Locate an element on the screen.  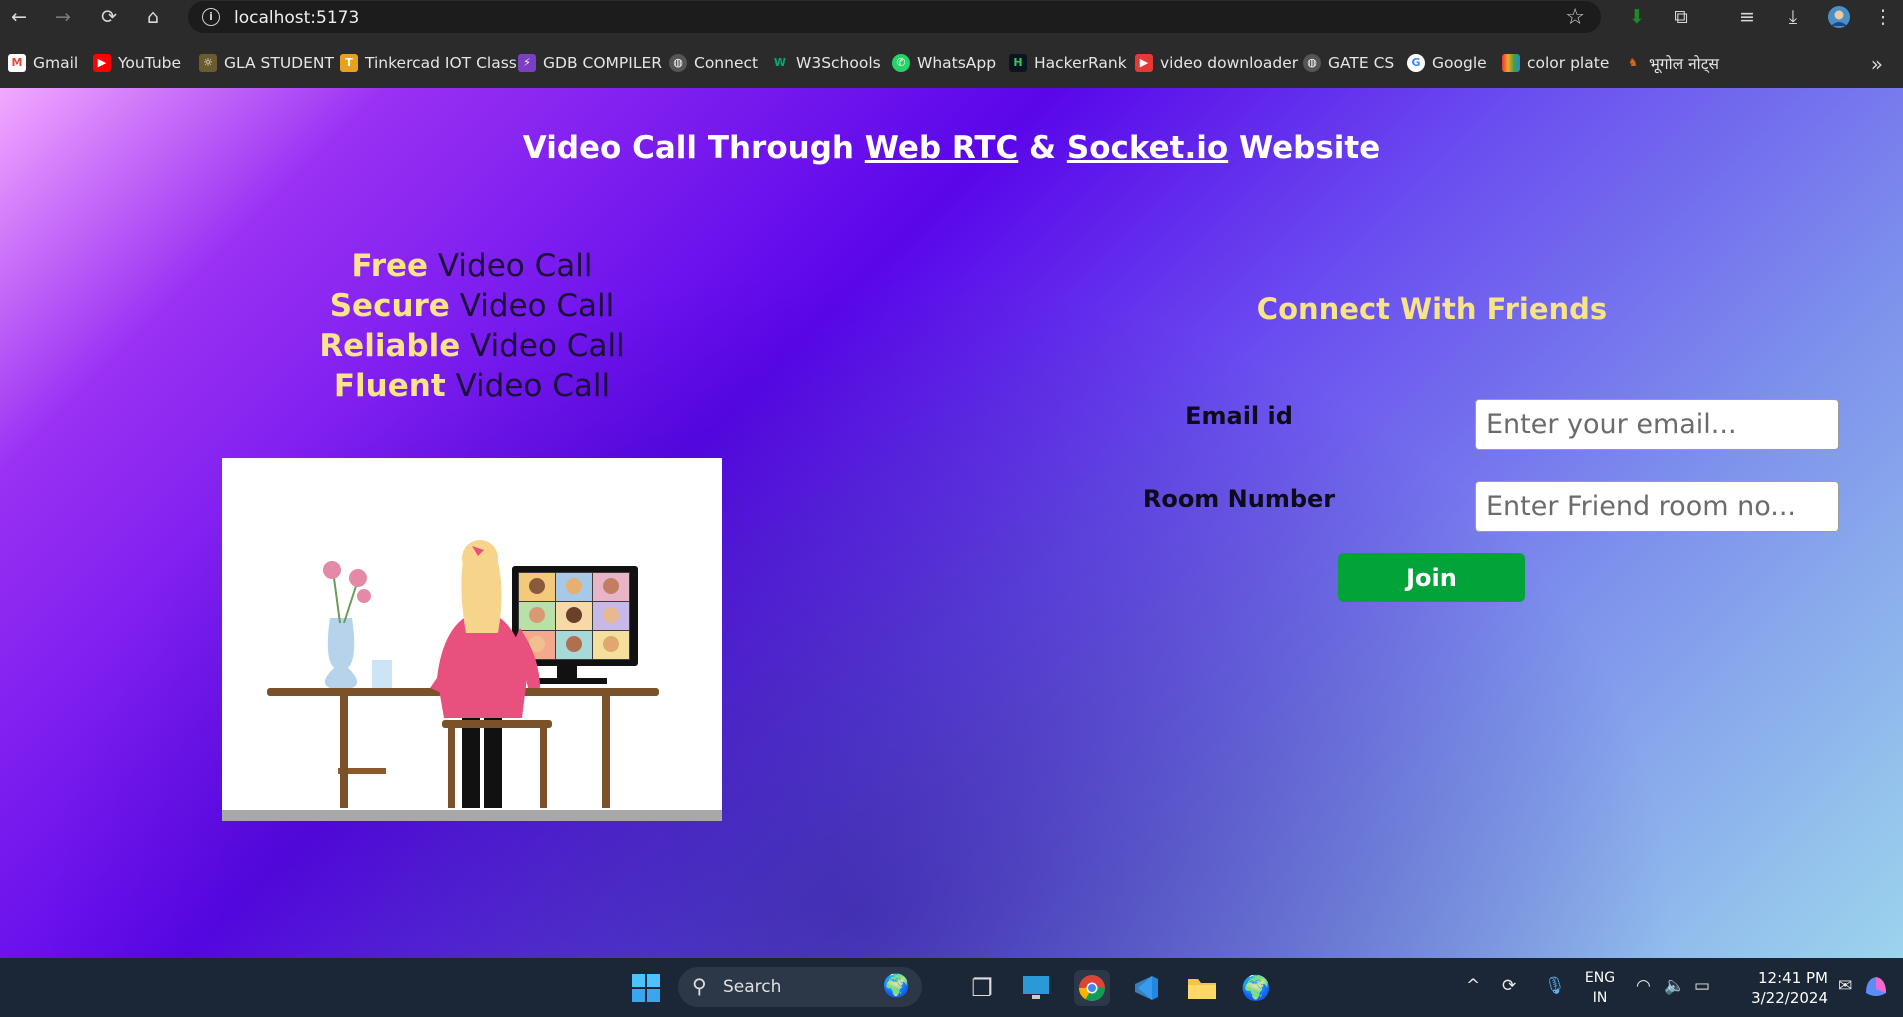
email-input is located at coordinates (1657, 424).